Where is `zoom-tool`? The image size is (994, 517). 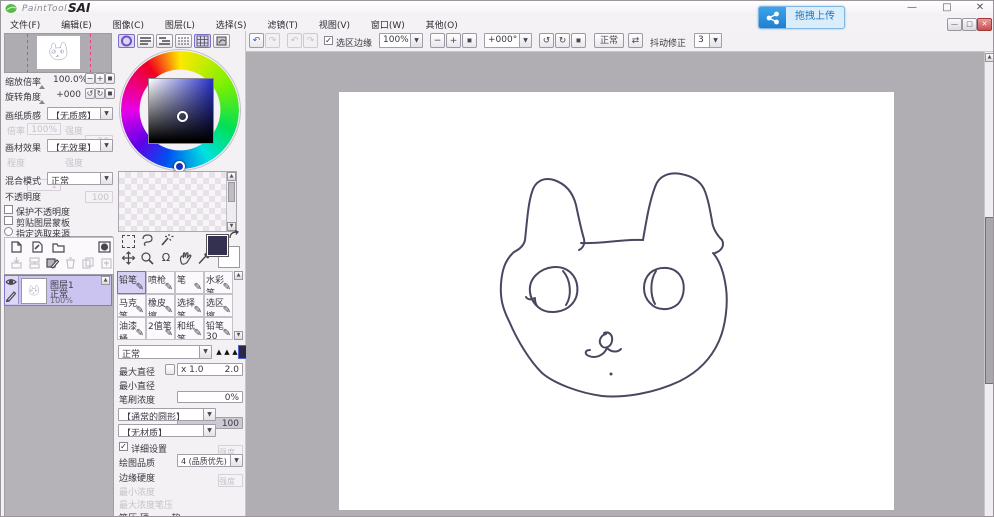
zoom-tool is located at coordinates (147, 258).